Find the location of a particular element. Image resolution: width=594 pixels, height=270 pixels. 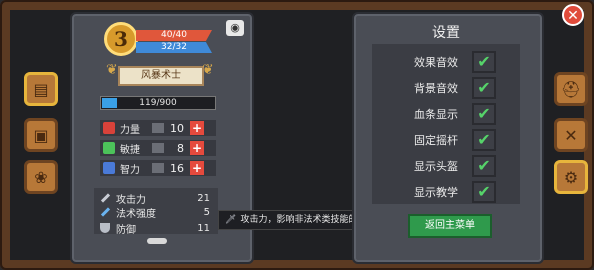

mp-bar: 32/32 is located at coordinates (174, 47).